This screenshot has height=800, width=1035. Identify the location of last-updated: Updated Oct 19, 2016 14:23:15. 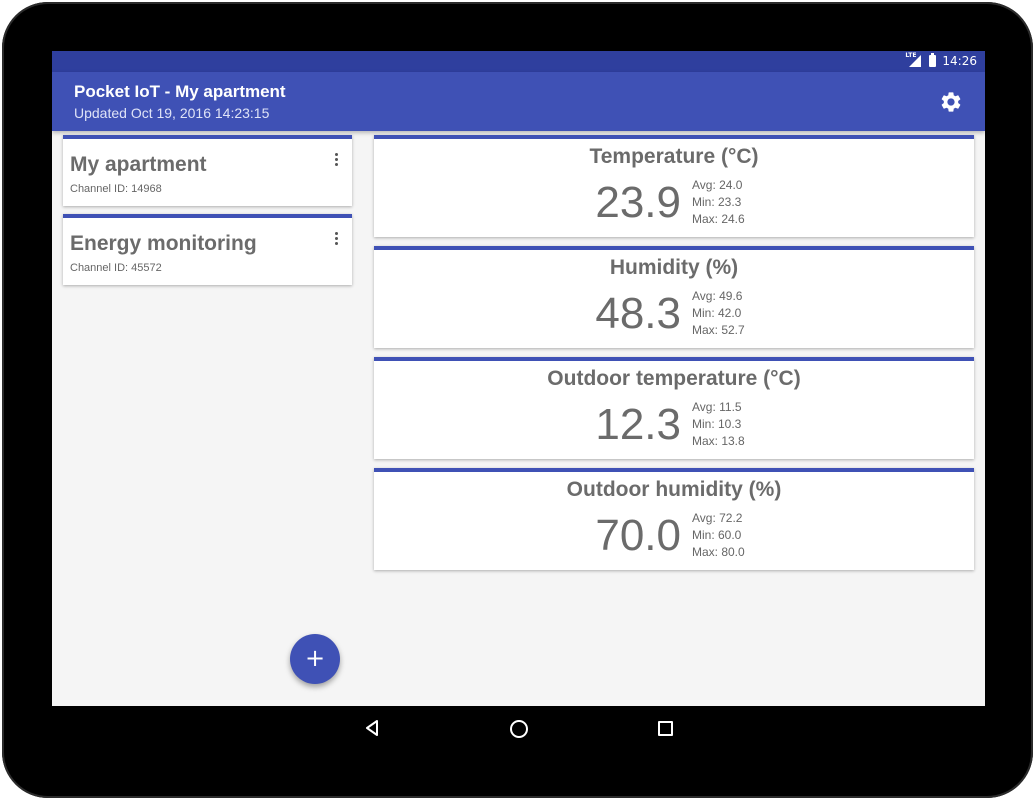
(172, 113).